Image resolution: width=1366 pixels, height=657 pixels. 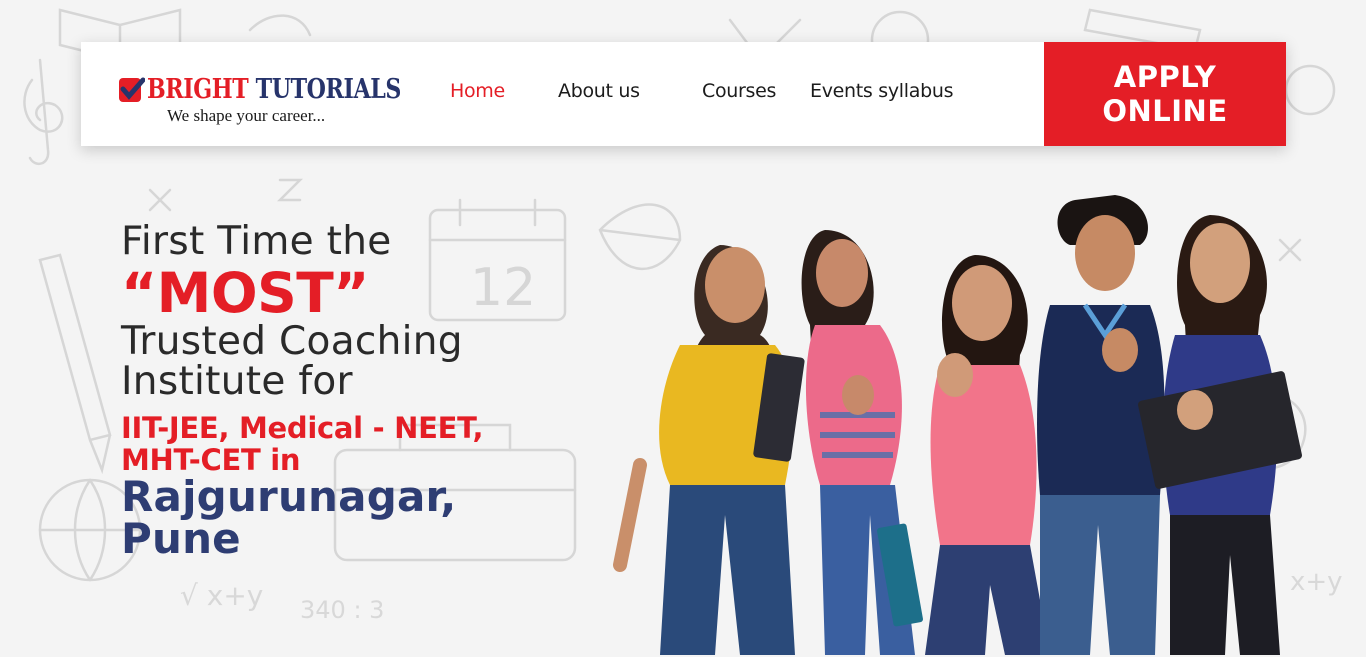 What do you see at coordinates (289, 496) in the screenshot?
I see `hero-location-line1: Rajgurunagar,` at bounding box center [289, 496].